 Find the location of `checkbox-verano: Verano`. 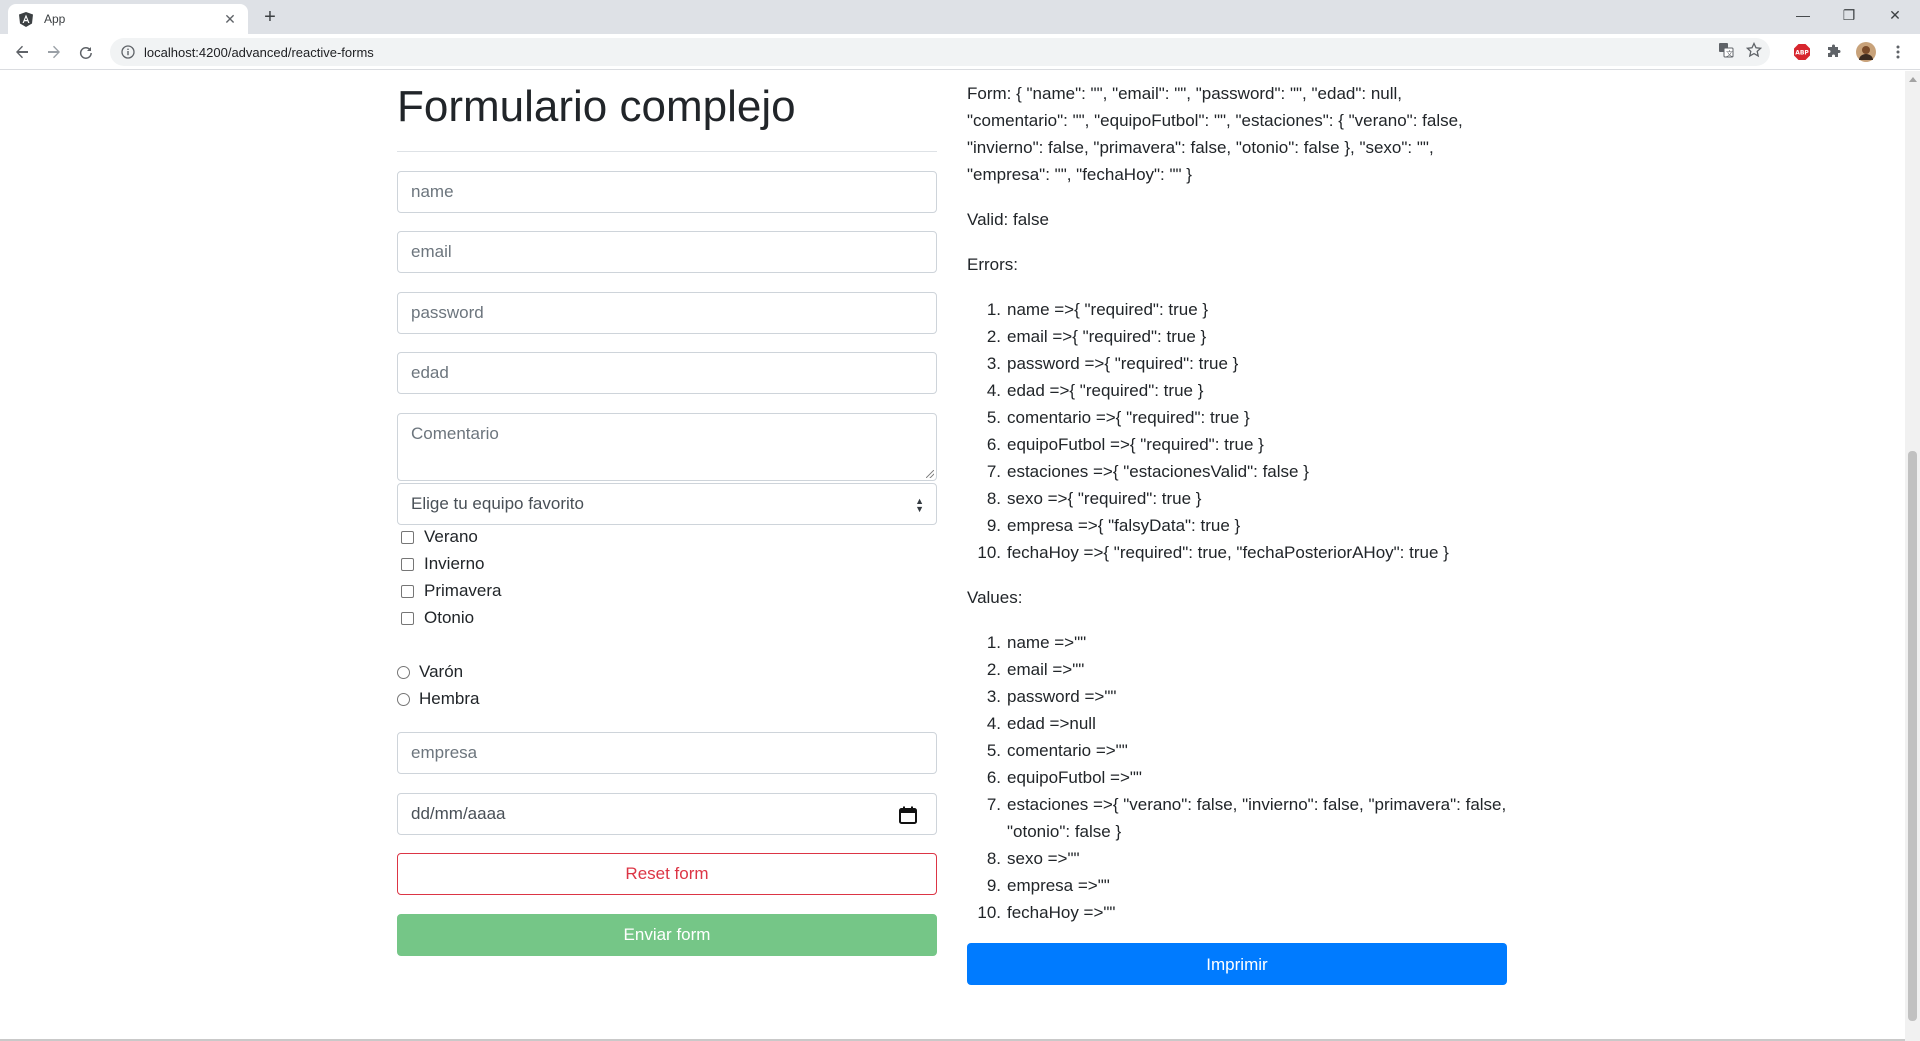

checkbox-verano: Verano is located at coordinates (439, 537).